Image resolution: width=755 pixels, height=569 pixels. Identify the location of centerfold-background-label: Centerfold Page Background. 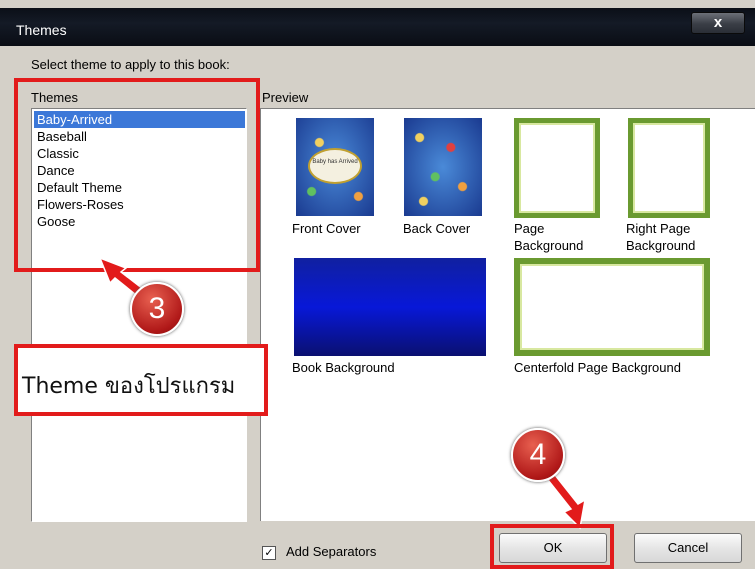
(597, 367).